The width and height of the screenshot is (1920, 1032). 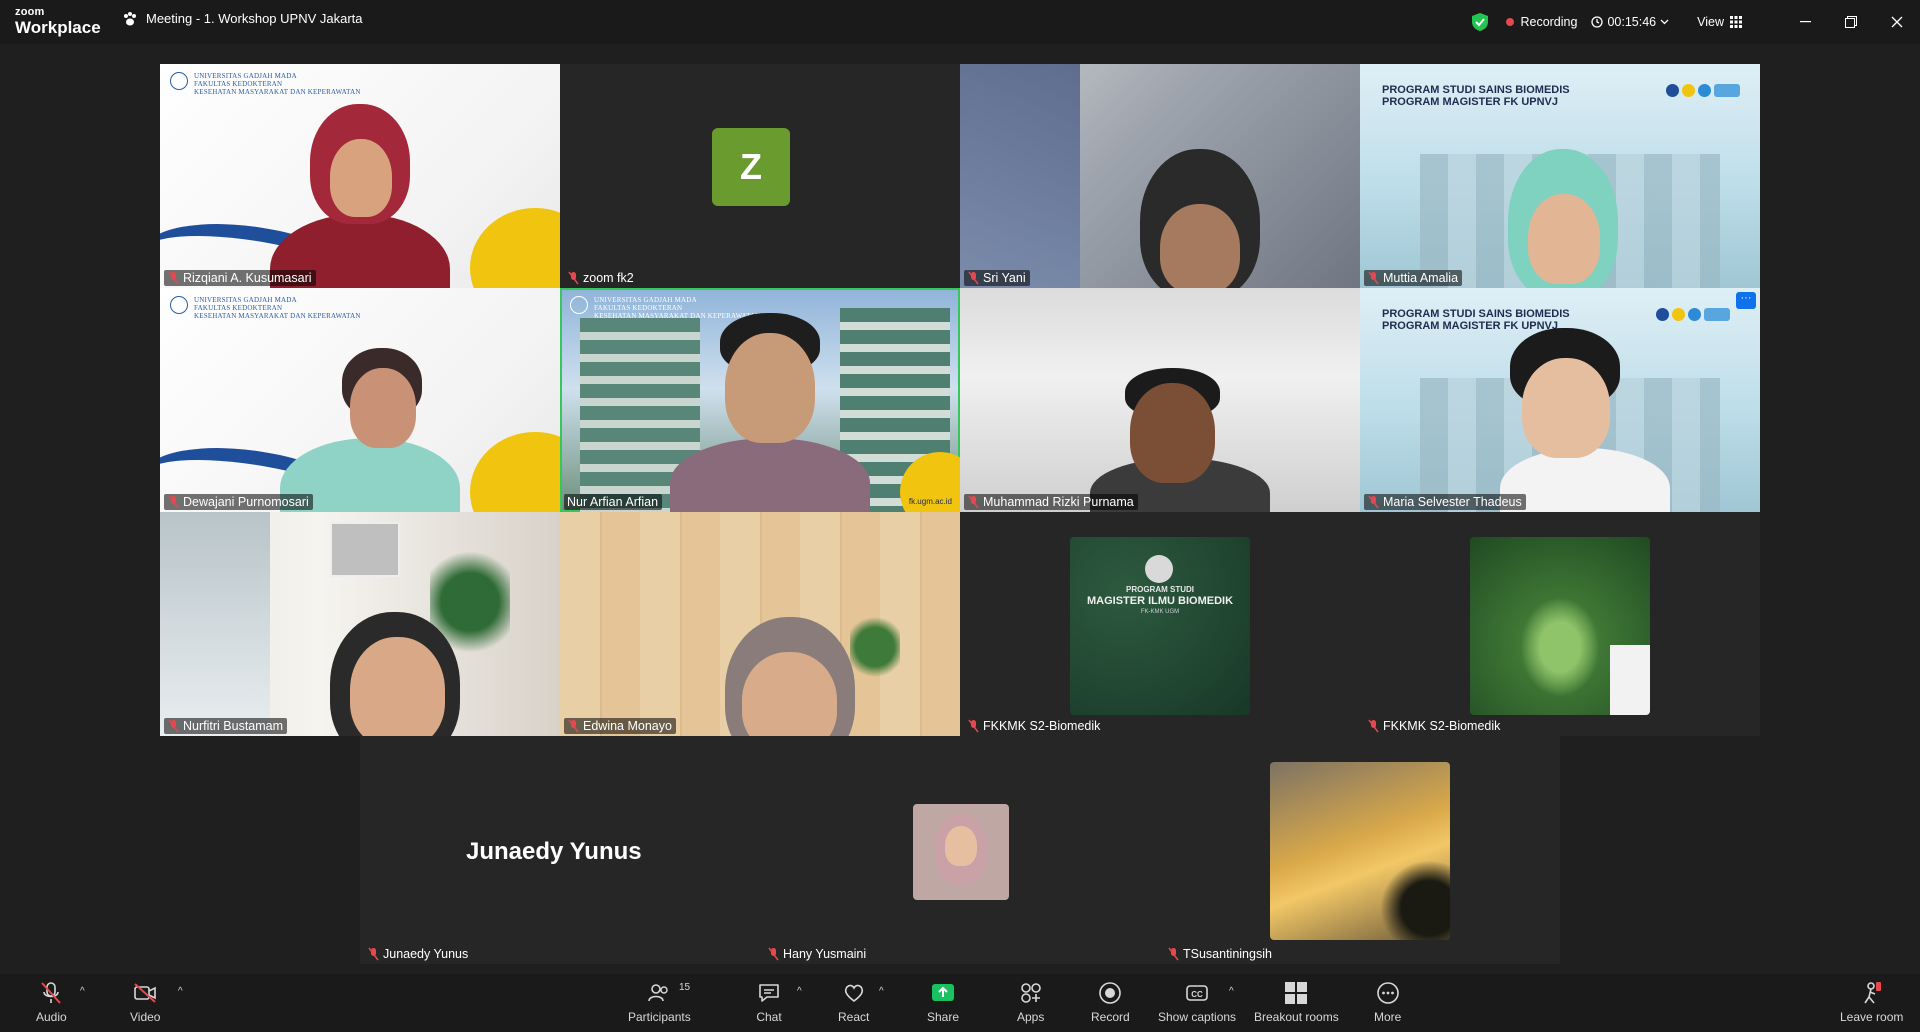 What do you see at coordinates (659, 1002) in the screenshot?
I see `participants-button: Participants 15` at bounding box center [659, 1002].